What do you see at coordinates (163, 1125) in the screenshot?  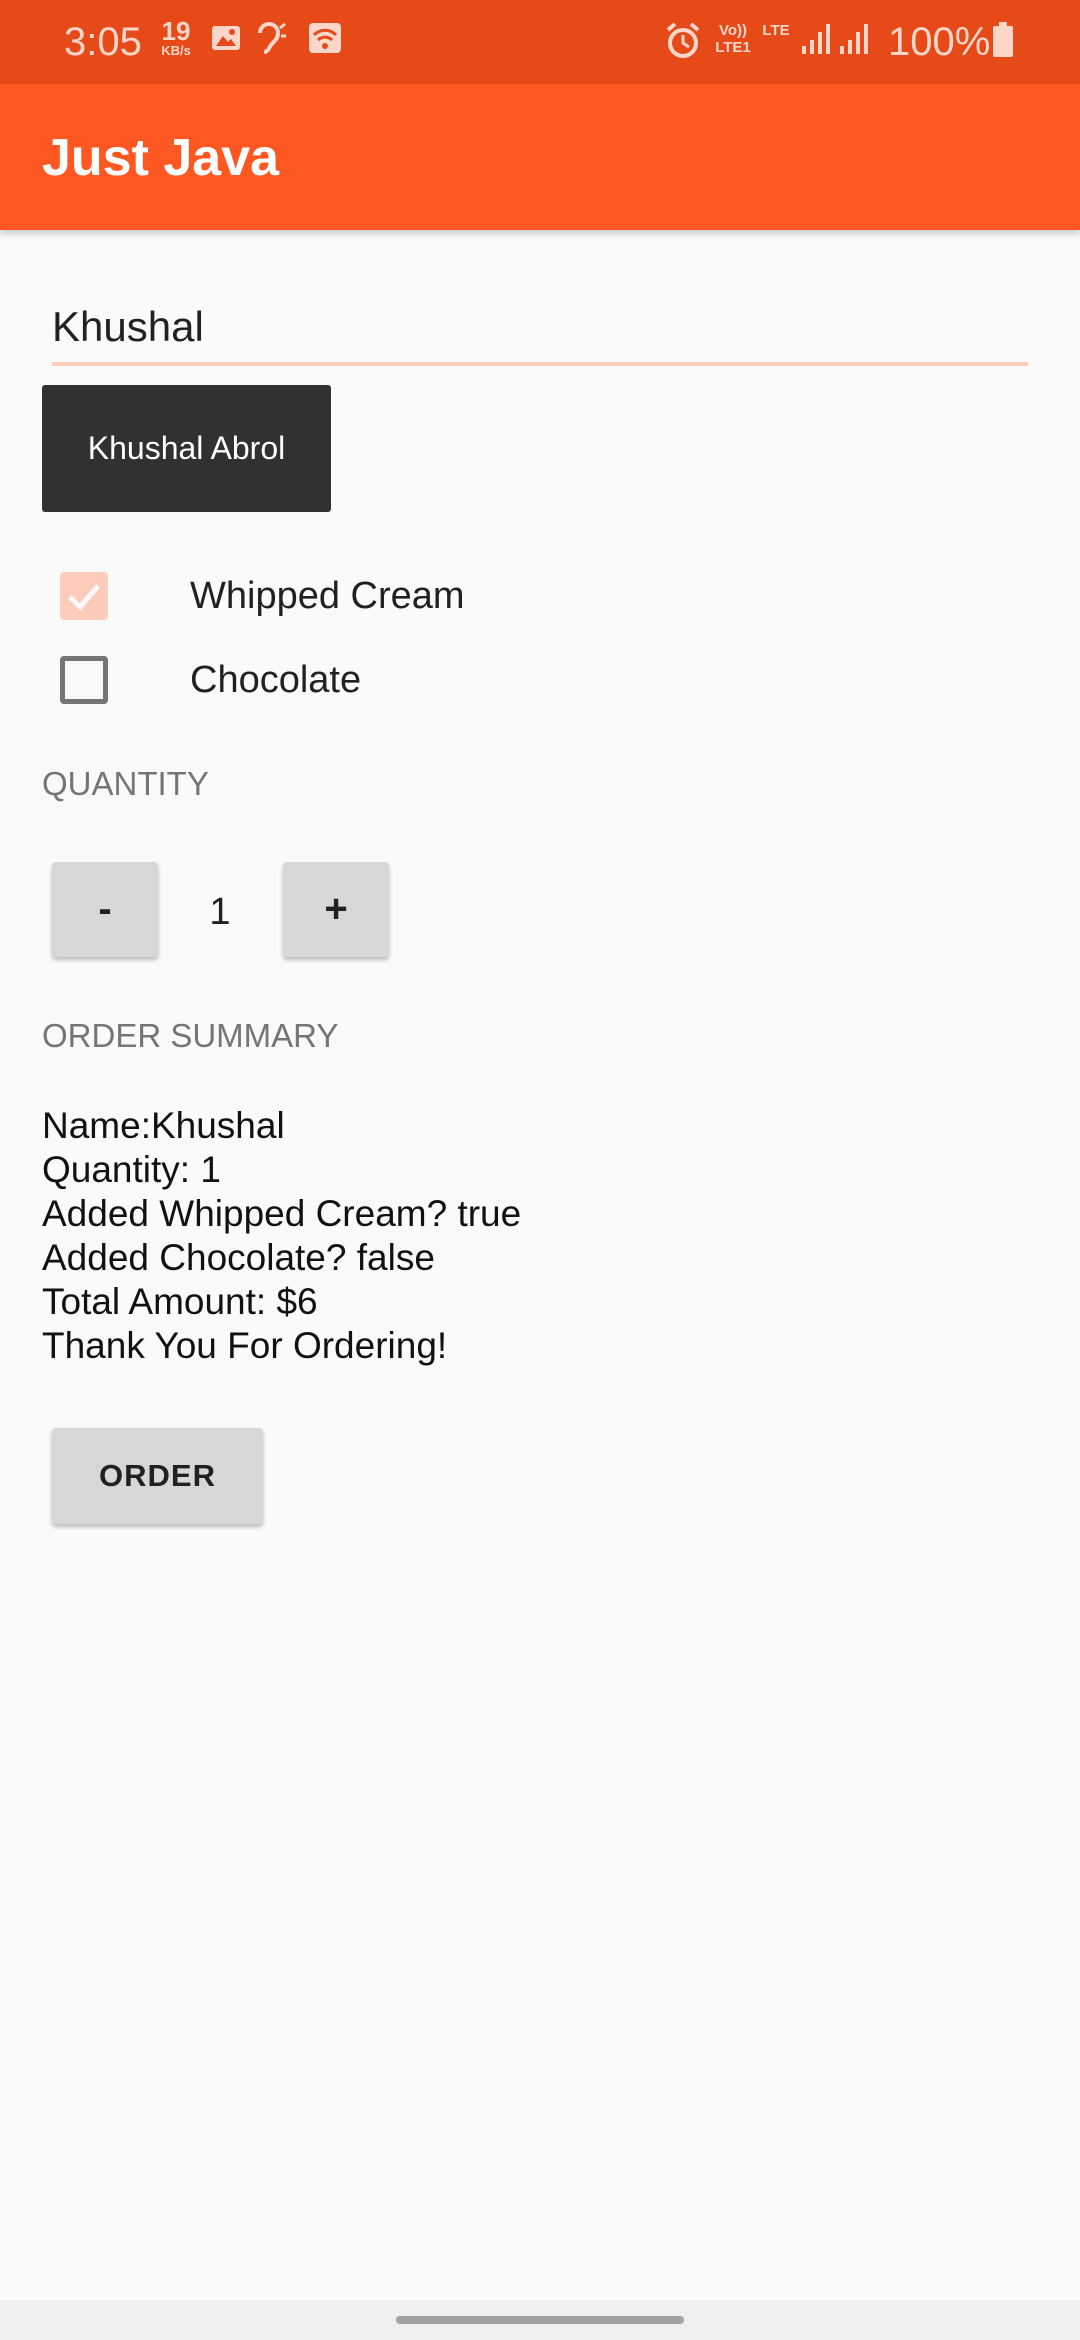 I see `summary-line: Name:Khushal` at bounding box center [163, 1125].